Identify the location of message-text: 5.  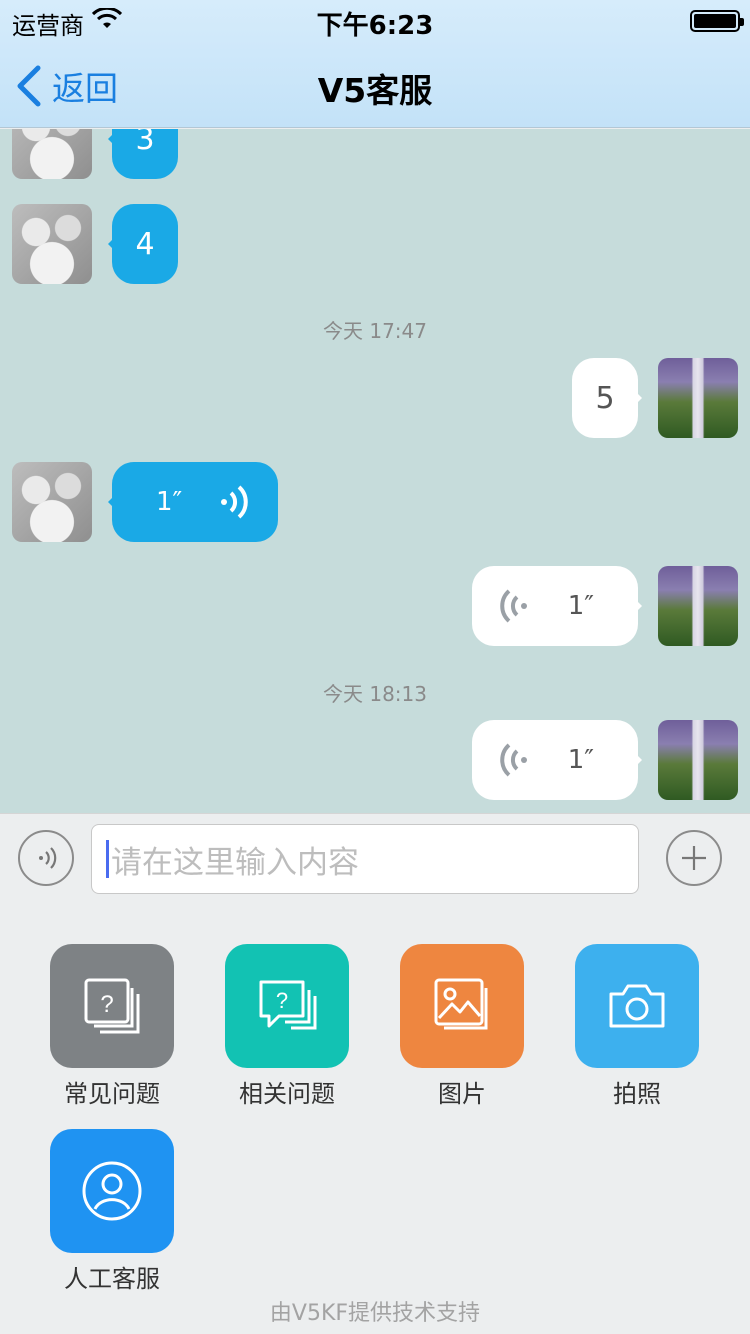
(605, 398).